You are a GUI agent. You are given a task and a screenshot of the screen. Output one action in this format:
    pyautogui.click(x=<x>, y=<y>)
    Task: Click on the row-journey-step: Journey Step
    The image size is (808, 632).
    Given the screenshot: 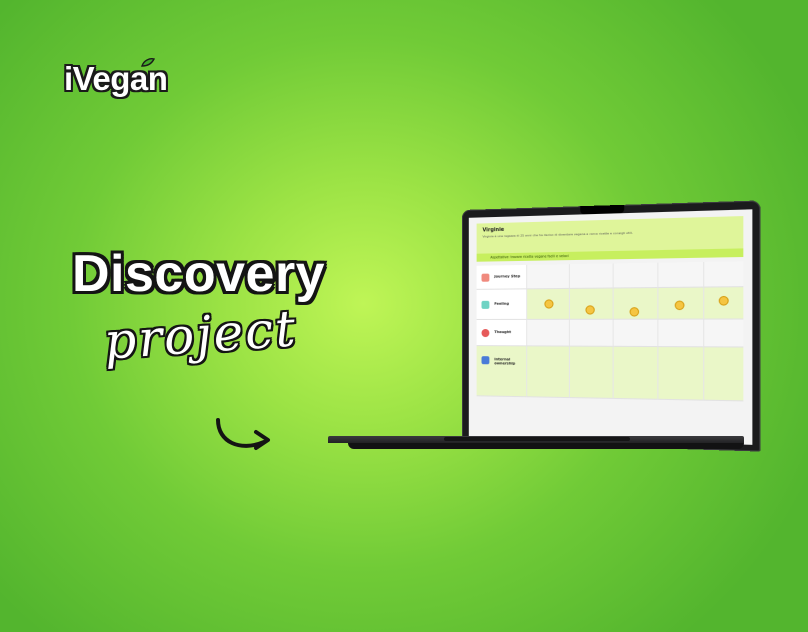 What is the action you would take?
    pyautogui.click(x=610, y=275)
    